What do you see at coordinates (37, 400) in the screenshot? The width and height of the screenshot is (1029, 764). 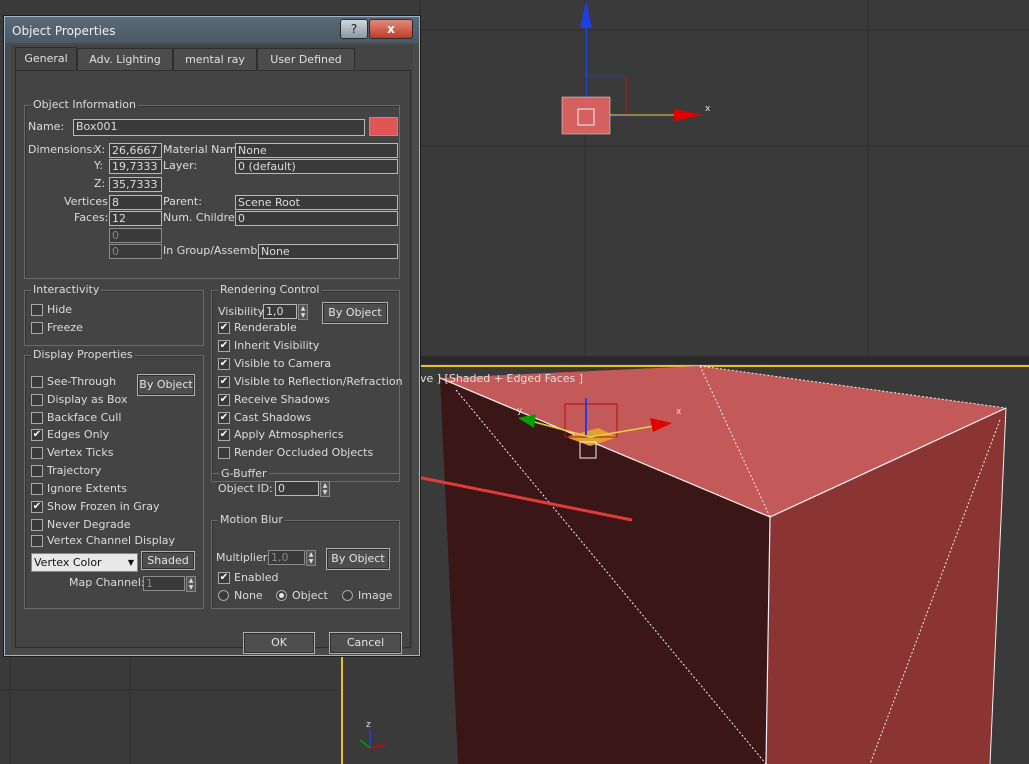 I see `display-as-box-checkbox` at bounding box center [37, 400].